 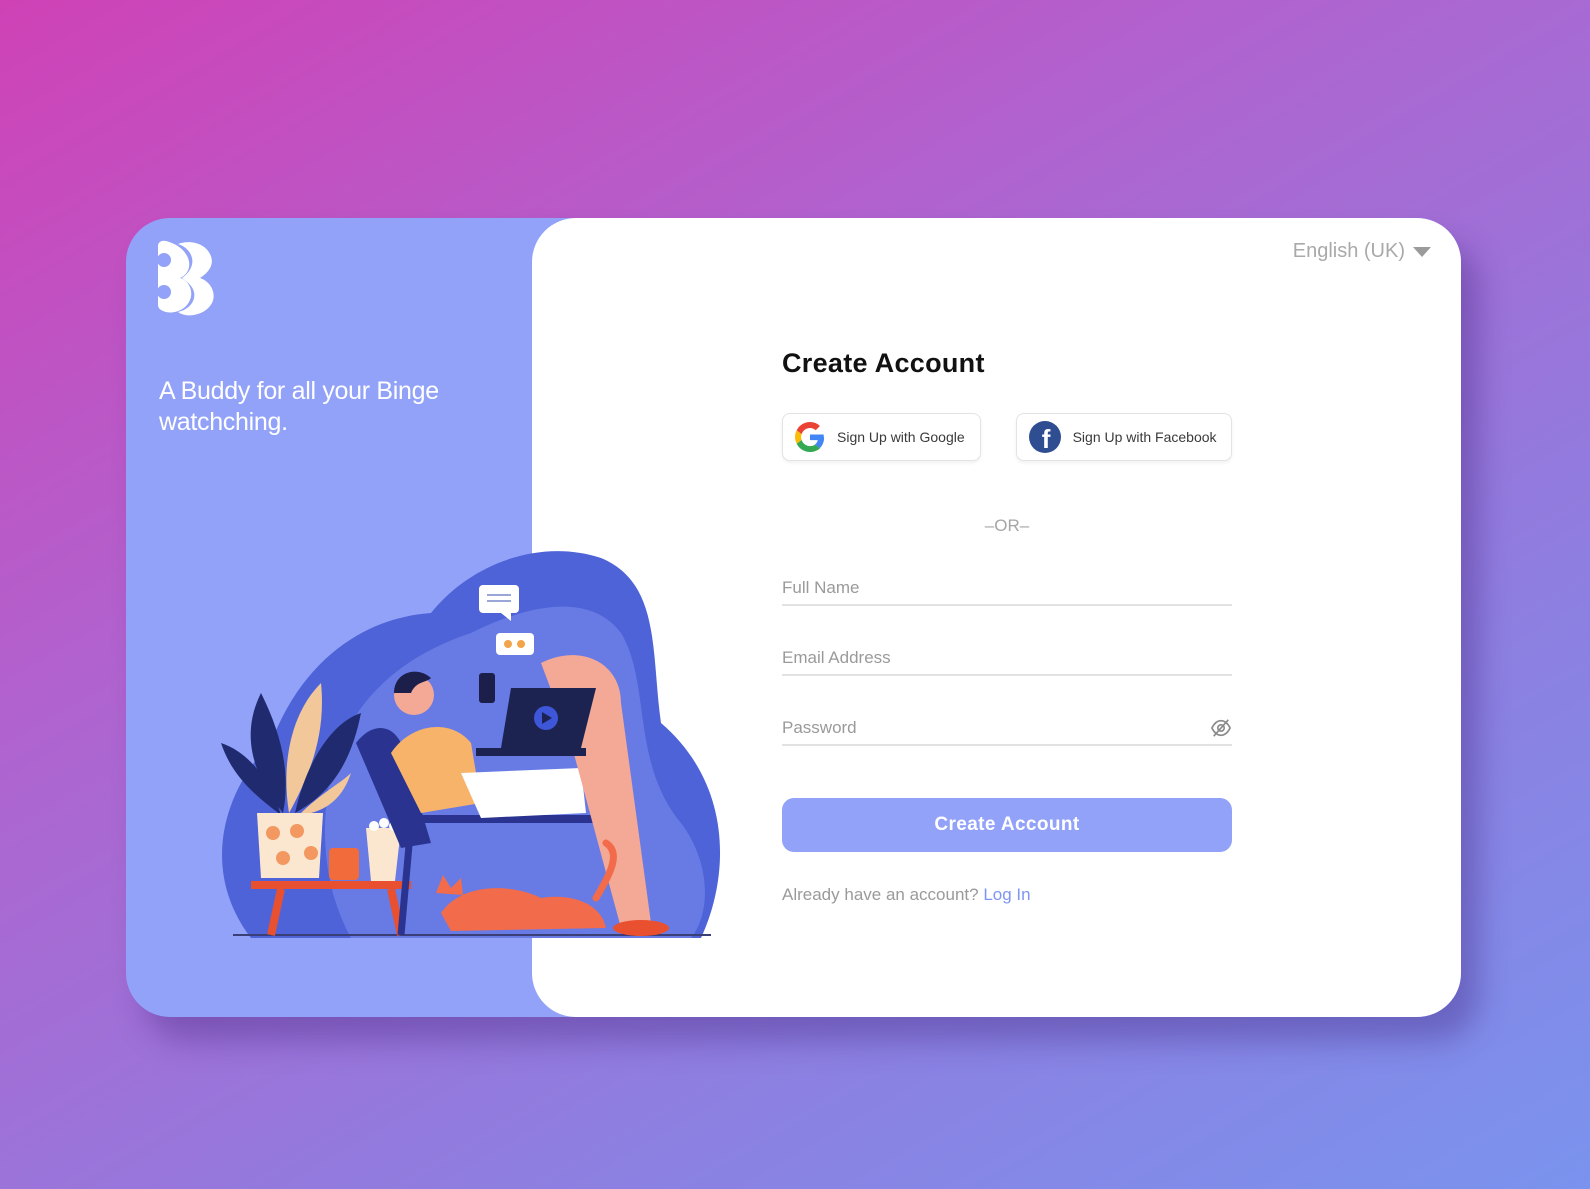 I want to click on eye-off-icon, so click(x=1221, y=728).